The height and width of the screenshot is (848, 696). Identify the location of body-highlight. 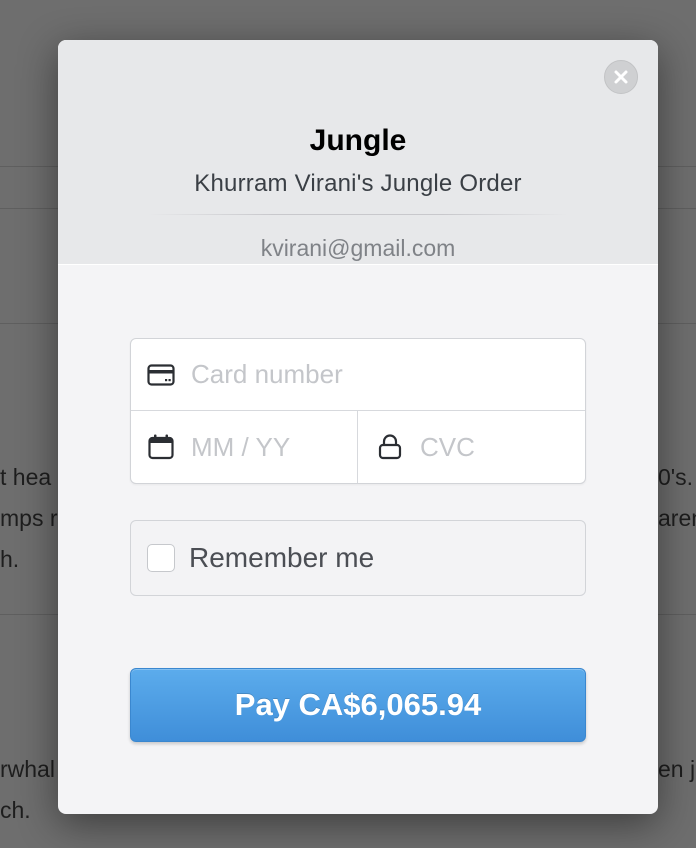
(358, 264).